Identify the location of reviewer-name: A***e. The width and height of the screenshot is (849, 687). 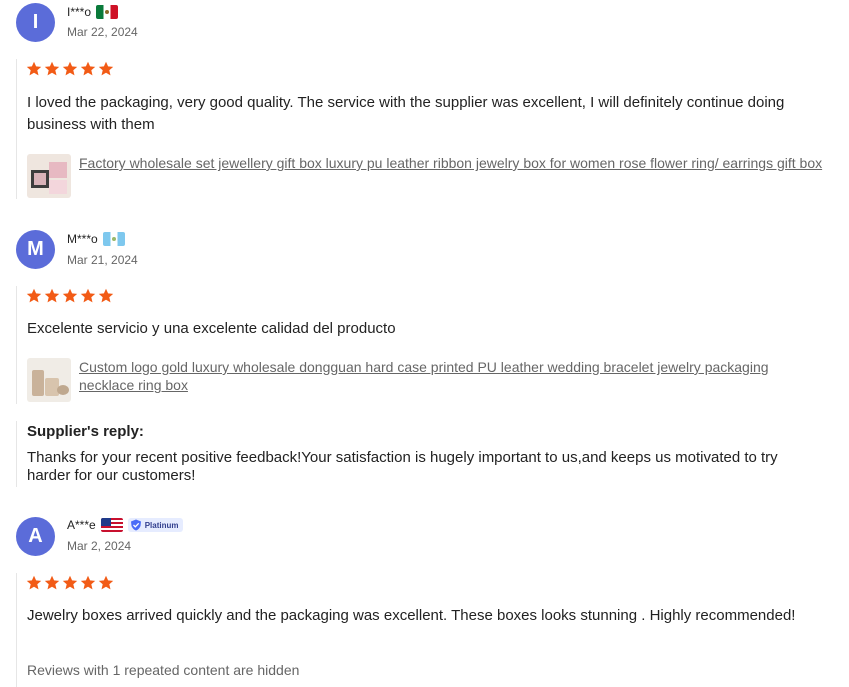
(81, 525).